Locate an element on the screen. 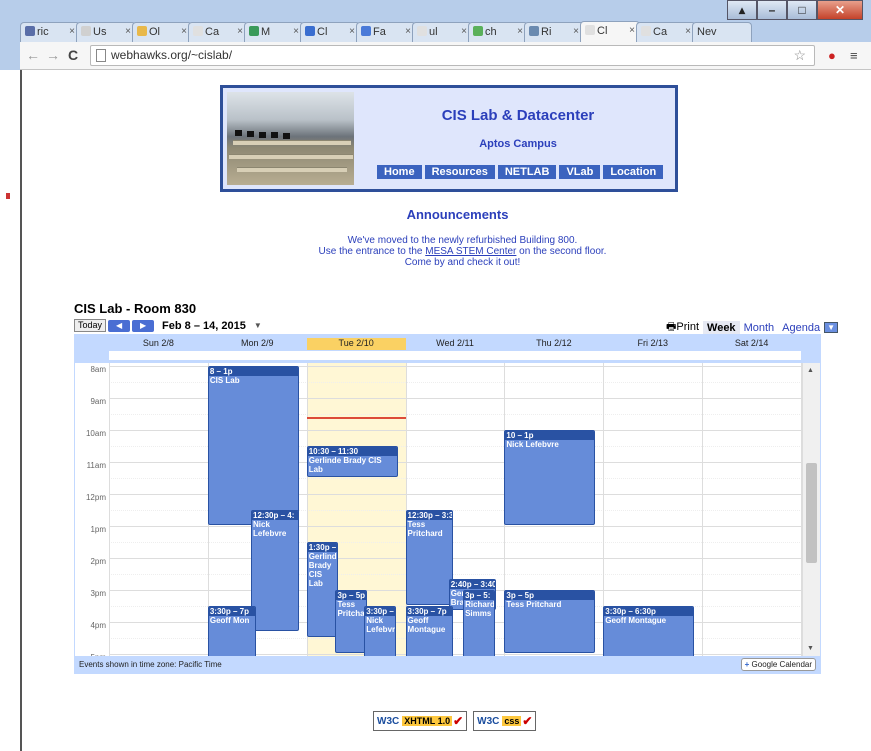 The width and height of the screenshot is (871, 751). hour-label: 9am is located at coordinates (98, 401).